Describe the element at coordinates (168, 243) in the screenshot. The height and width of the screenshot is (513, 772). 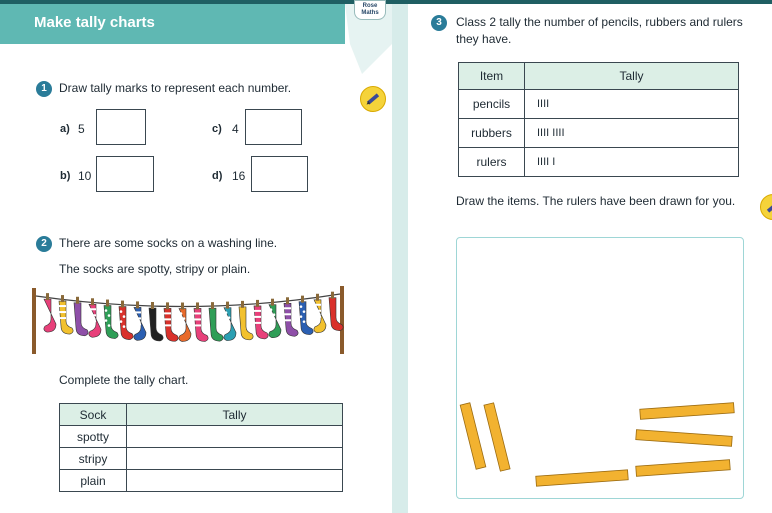
I see `question-2-prompt: There are some socks on a washing line.` at that location.